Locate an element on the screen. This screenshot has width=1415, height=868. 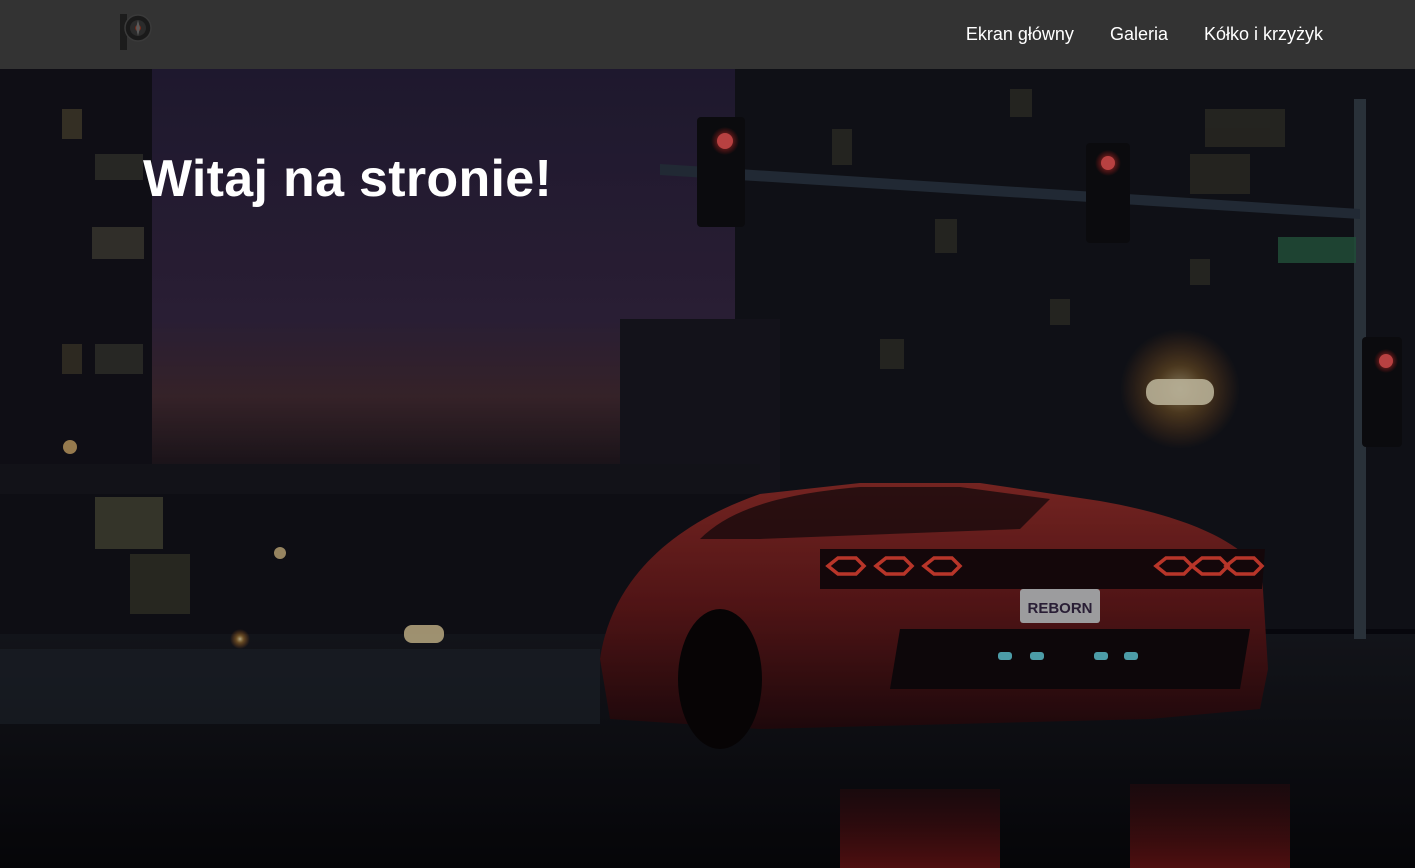
nav-link-gallery: Galeria is located at coordinates (1139, 34).